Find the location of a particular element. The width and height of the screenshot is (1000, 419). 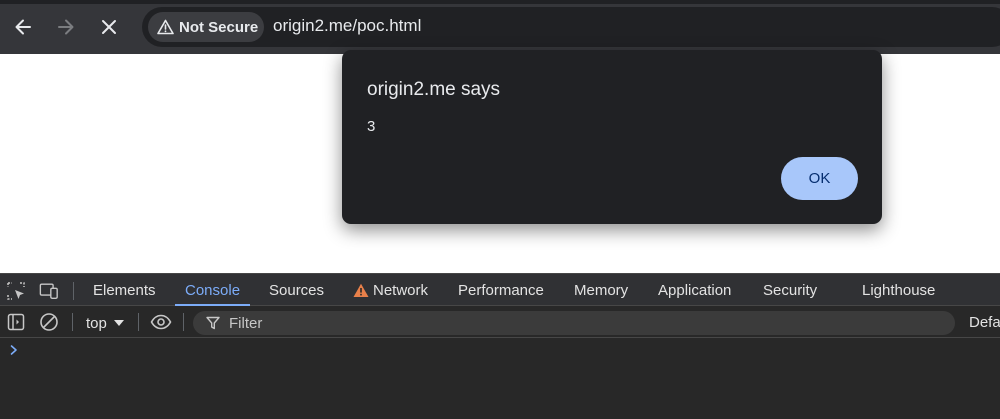

security-label: Not Secure is located at coordinates (219, 27).